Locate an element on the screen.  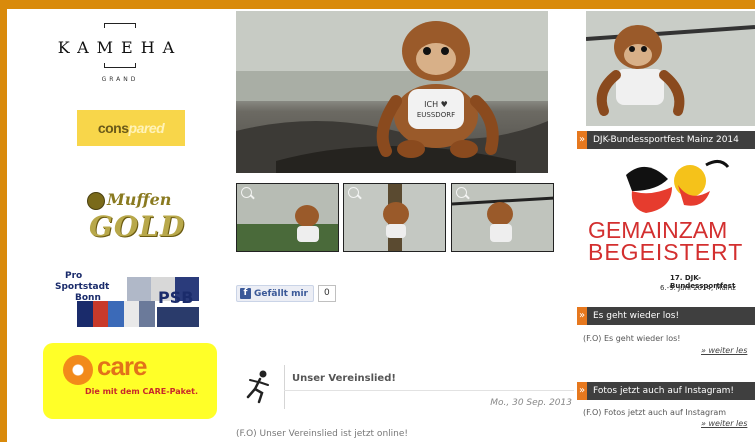
conspared-logo: cons pared is located at coordinates (131, 128).